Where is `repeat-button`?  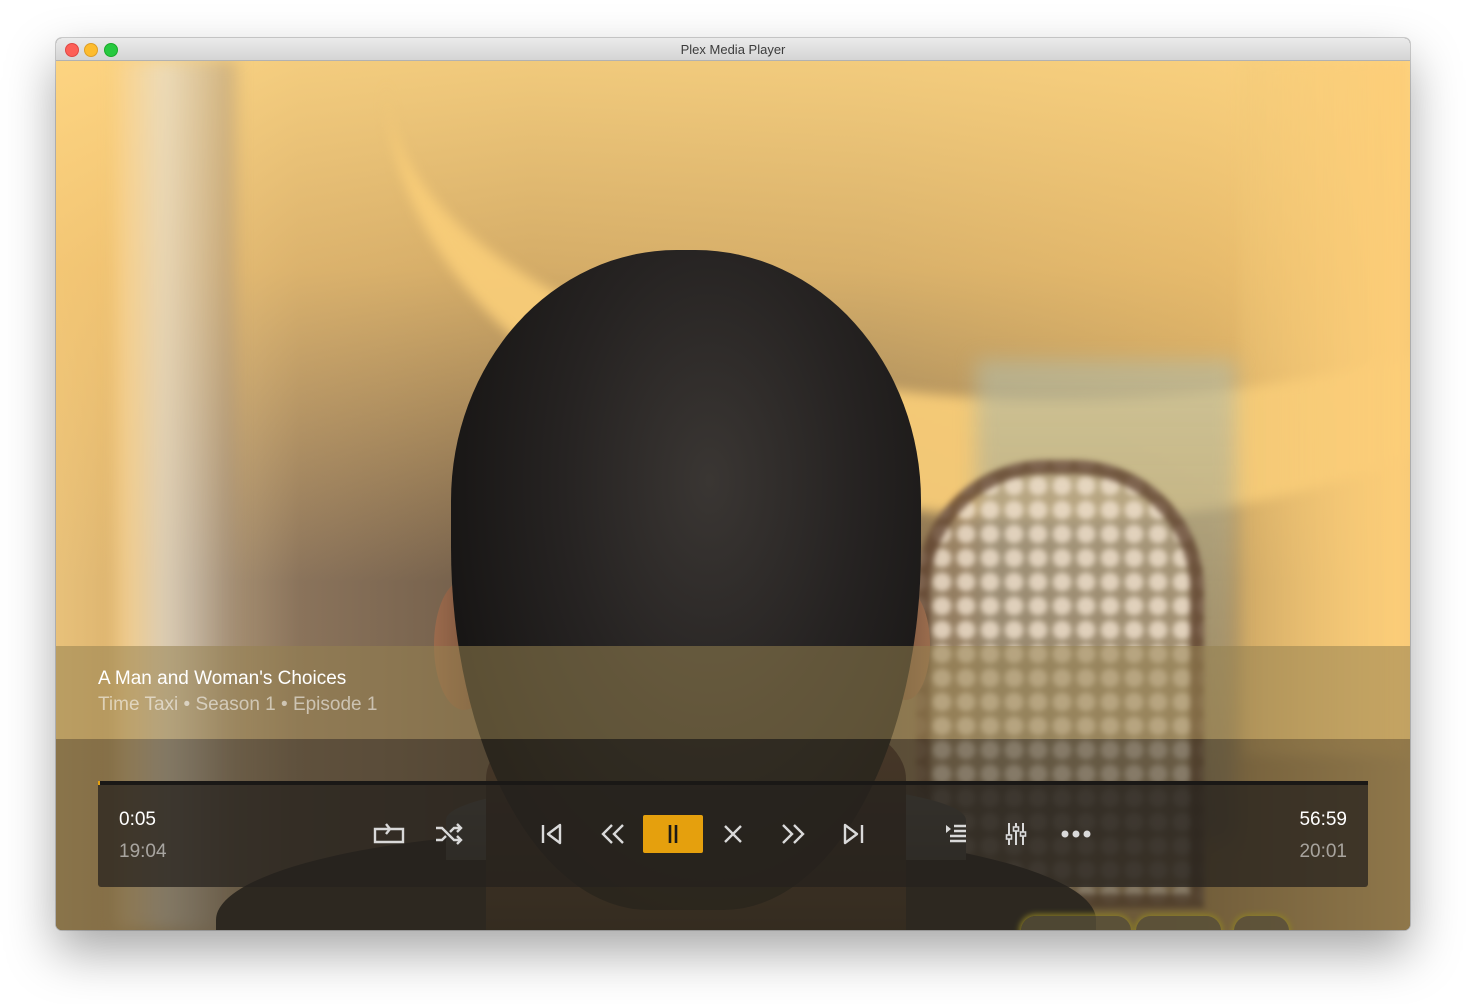
repeat-button is located at coordinates (389, 834).